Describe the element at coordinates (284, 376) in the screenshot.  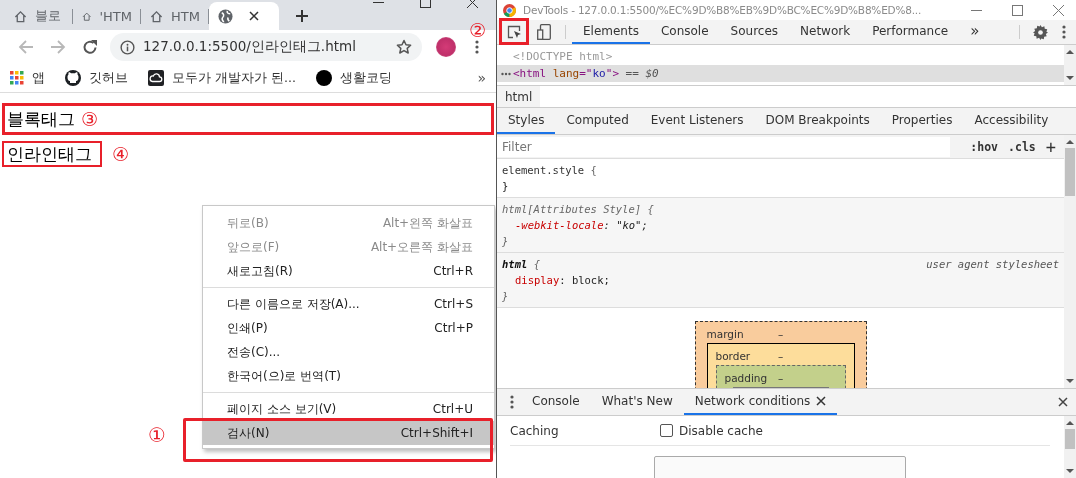
I see `menu-item-label: 한국어(으)로 번역(T)` at that location.